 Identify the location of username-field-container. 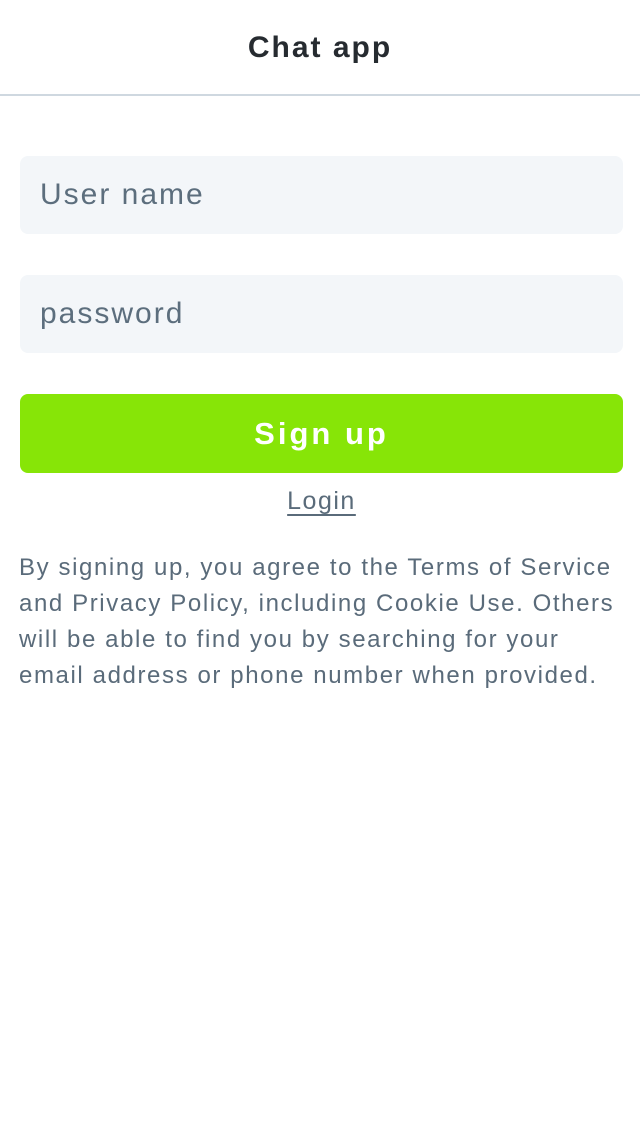
(321, 195).